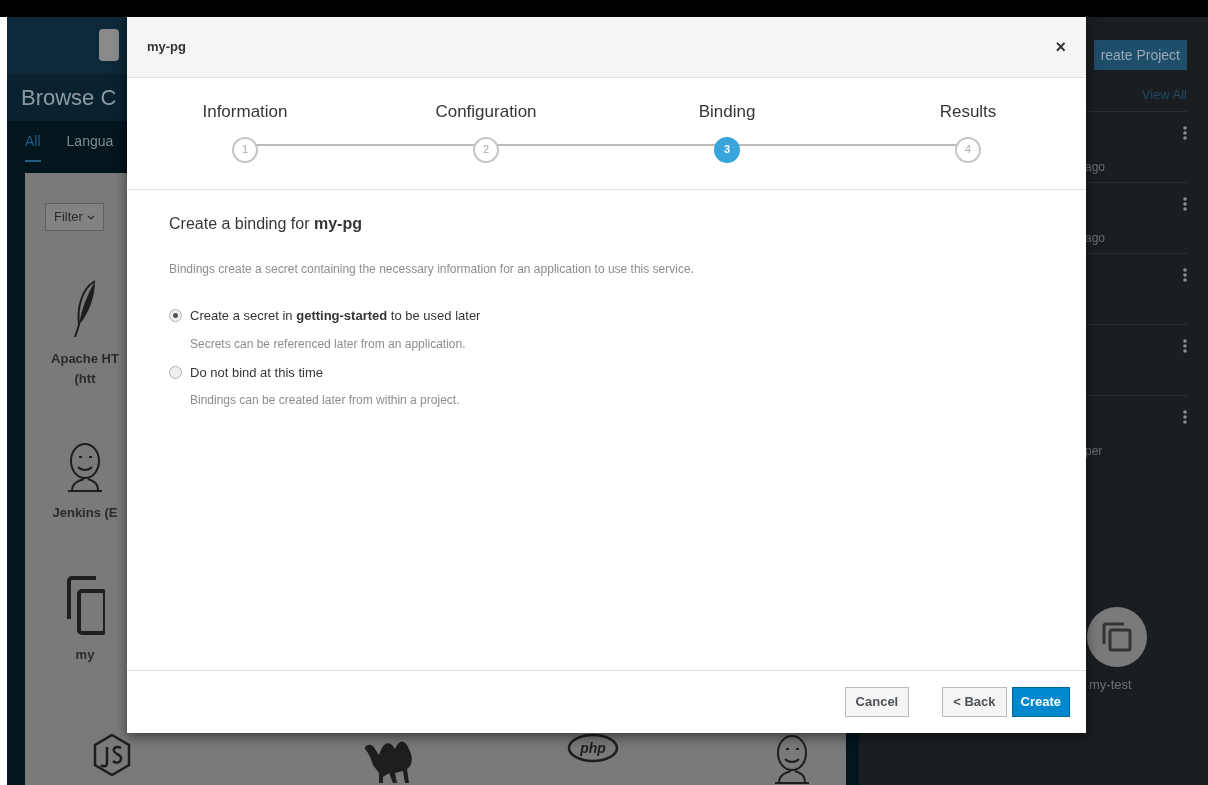 The image size is (1208, 785). I want to click on section-heading: Create a binding for my-pg, so click(266, 224).